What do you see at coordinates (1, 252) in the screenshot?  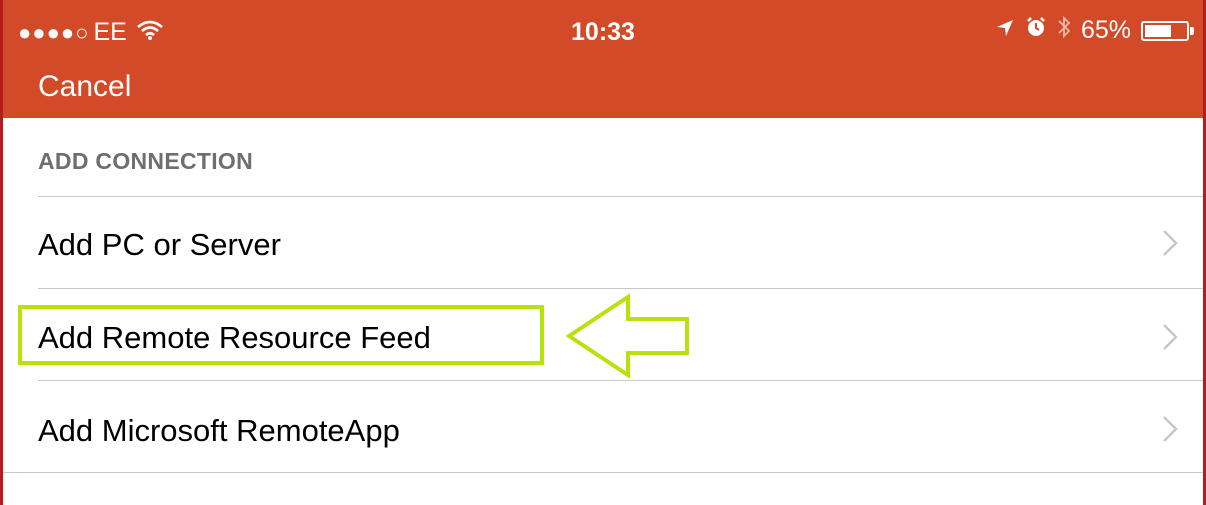 I see `frame-border-left` at bounding box center [1, 252].